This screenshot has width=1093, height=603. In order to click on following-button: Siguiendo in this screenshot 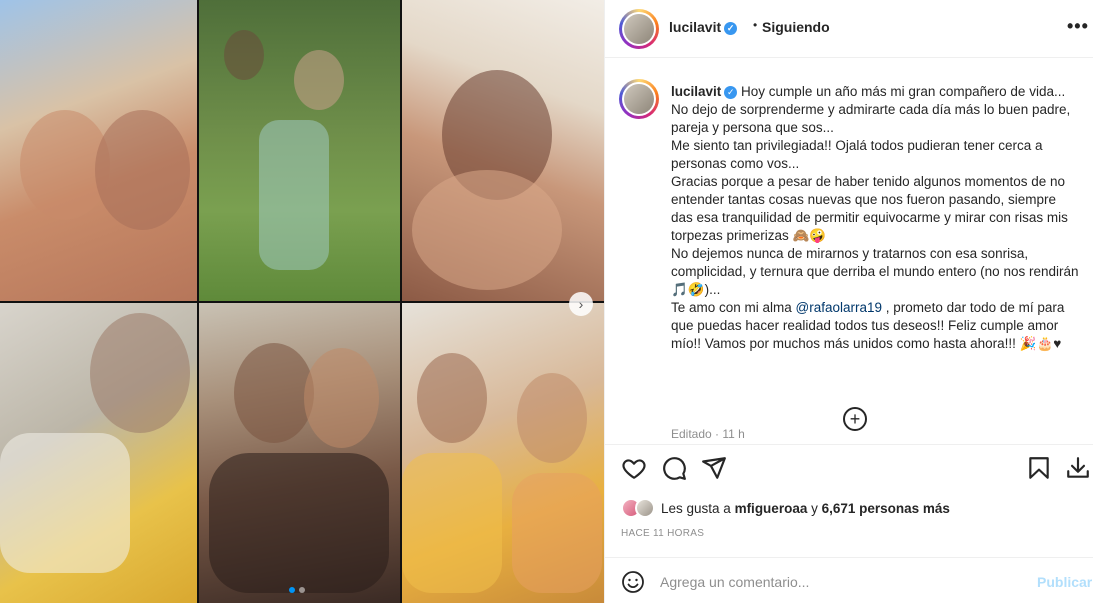, I will do `click(796, 27)`.